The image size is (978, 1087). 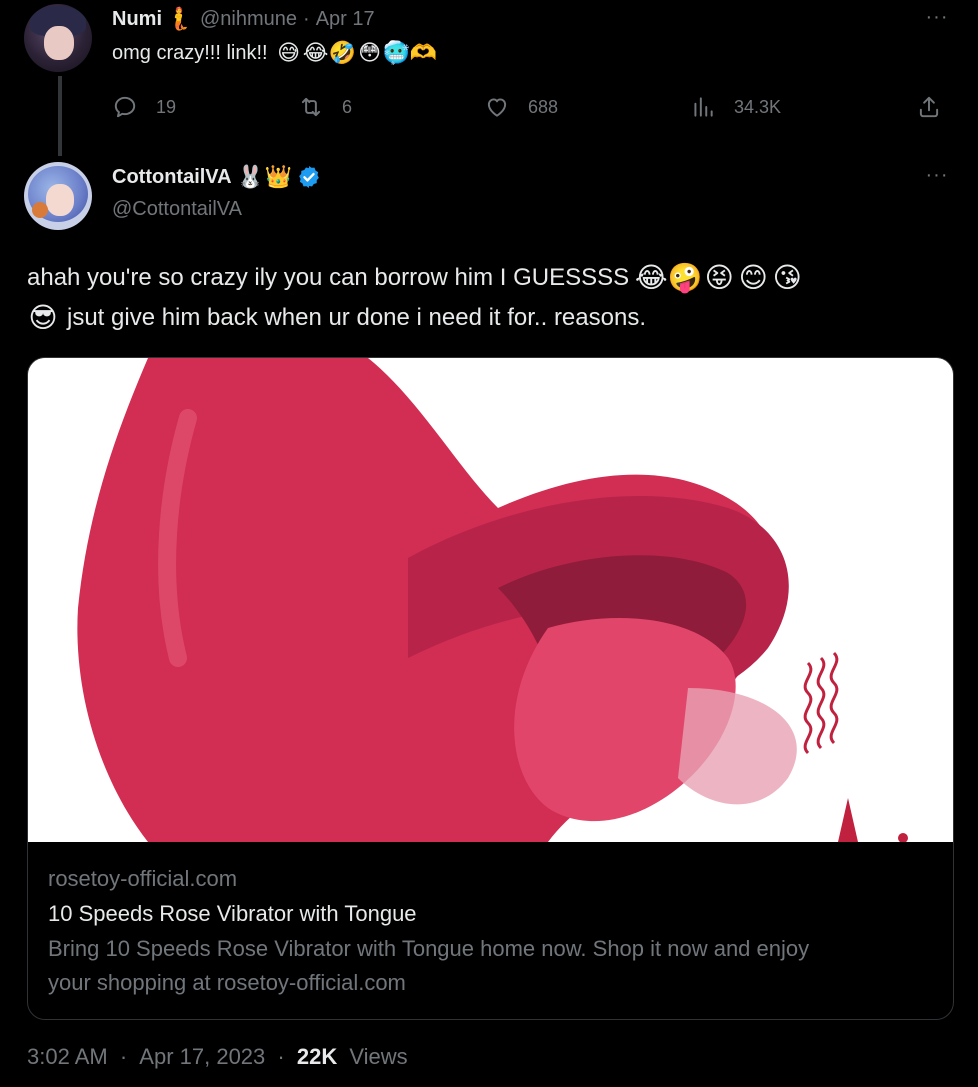 I want to click on views-count: 34.3K, so click(x=758, y=106).